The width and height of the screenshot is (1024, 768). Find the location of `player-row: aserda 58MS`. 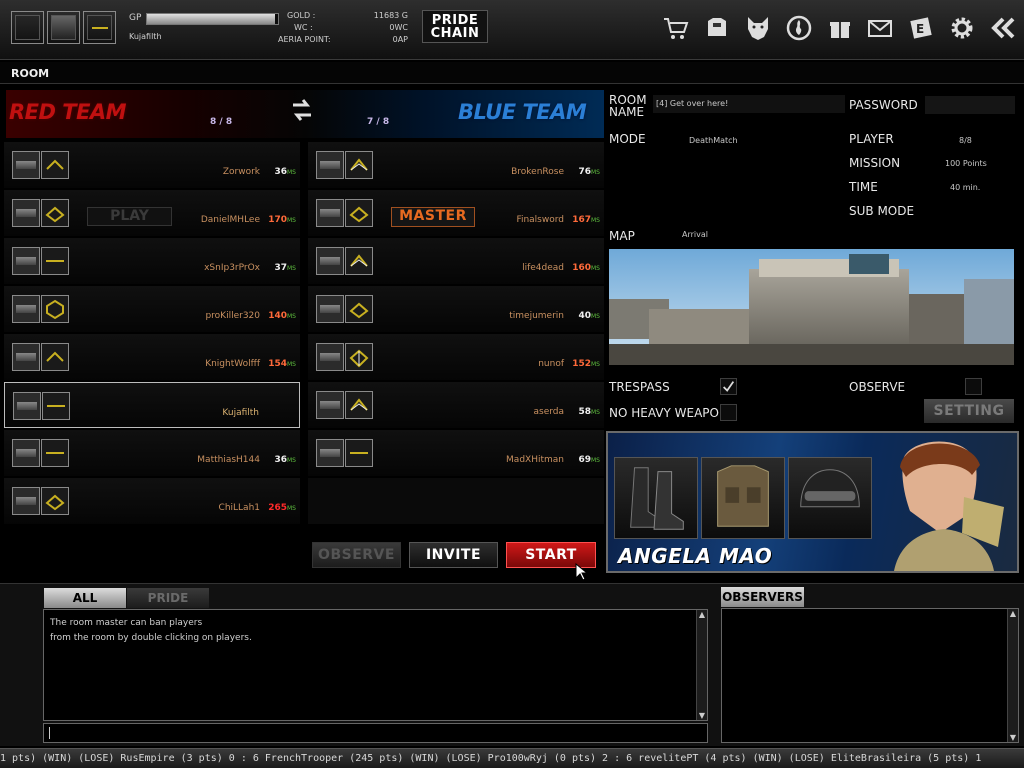

player-row: aserda 58MS is located at coordinates (456, 405).